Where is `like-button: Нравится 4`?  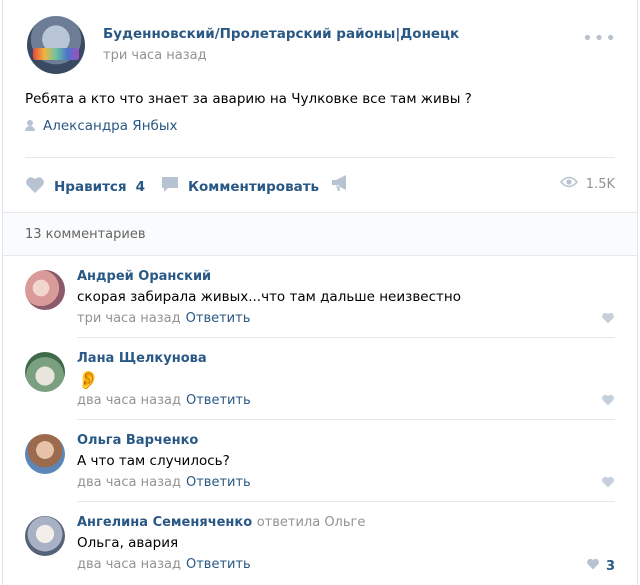 like-button: Нравится 4 is located at coordinates (85, 187).